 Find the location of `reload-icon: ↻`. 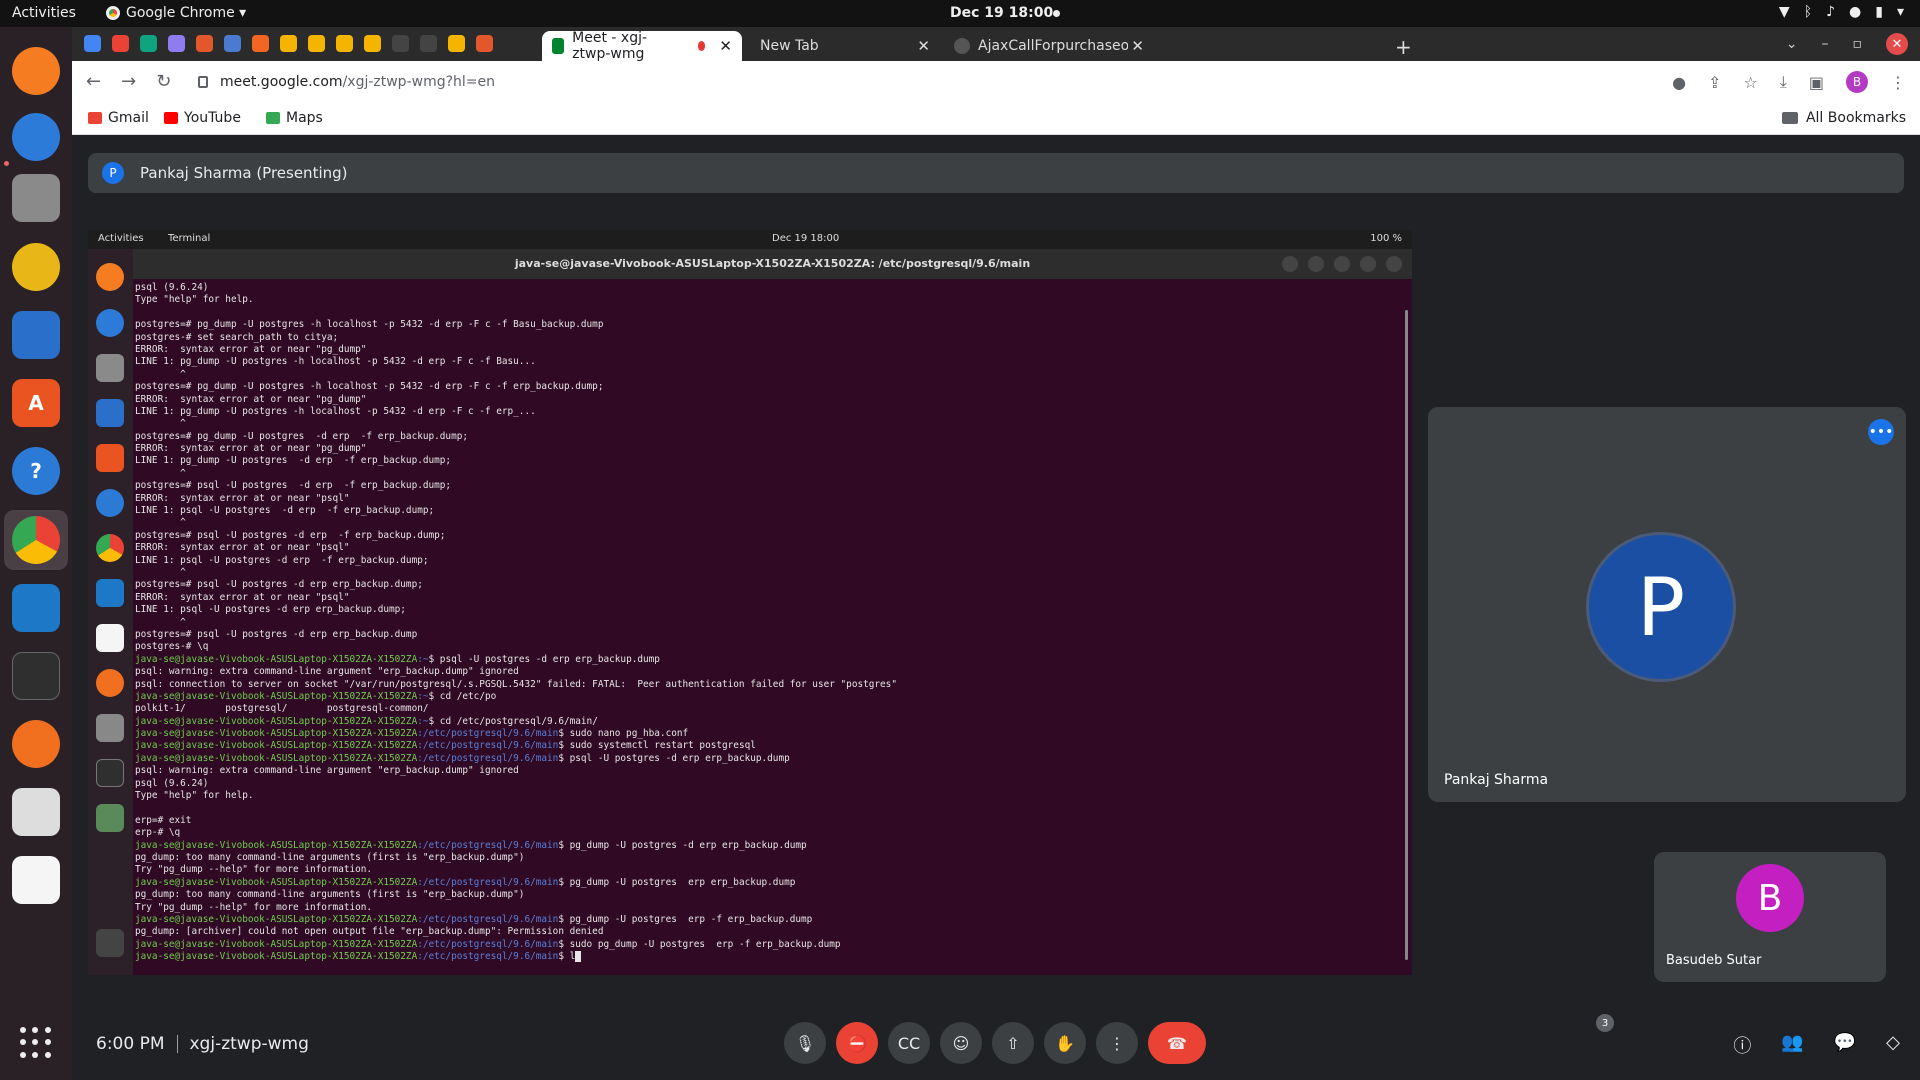

reload-icon: ↻ is located at coordinates (163, 81).